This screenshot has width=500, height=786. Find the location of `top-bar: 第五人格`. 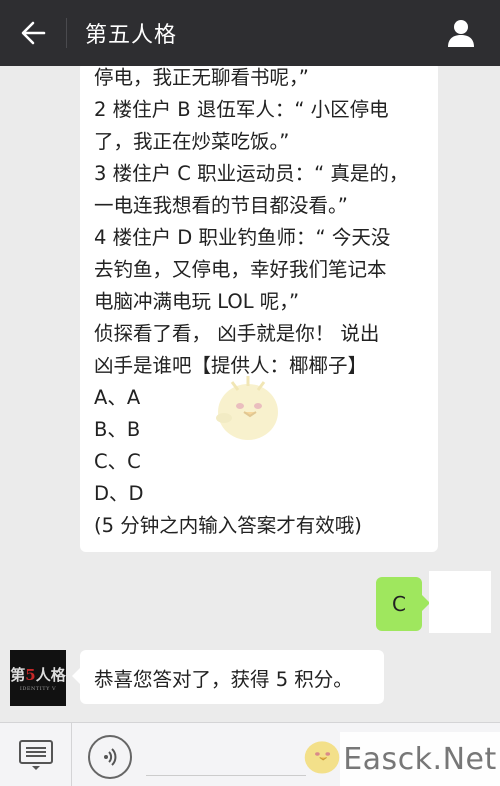

top-bar: 第五人格 is located at coordinates (250, 33).